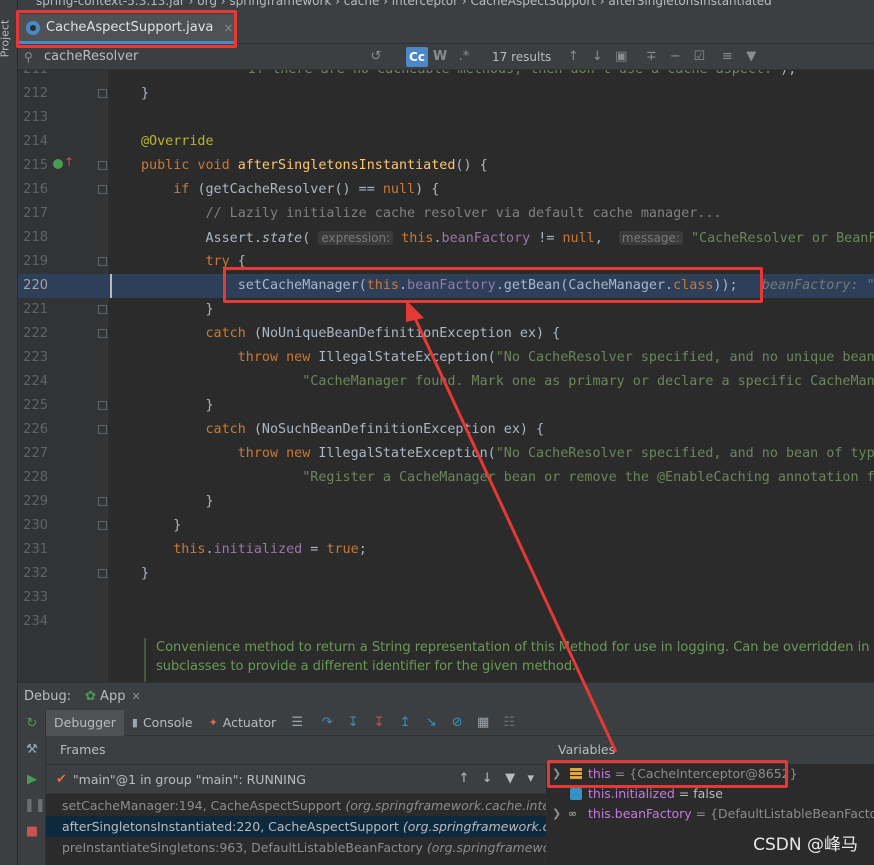 The image size is (874, 865). Describe the element at coordinates (35, 573) in the screenshot. I see `line-number: 232` at that location.